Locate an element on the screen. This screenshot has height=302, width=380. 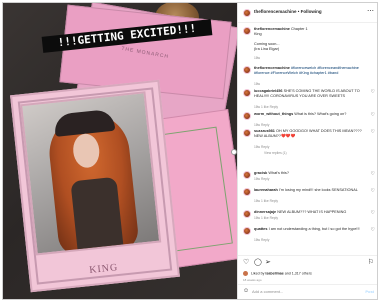
post-header: theflorencemachine • Following ⋯ is located at coordinates (307, 13).